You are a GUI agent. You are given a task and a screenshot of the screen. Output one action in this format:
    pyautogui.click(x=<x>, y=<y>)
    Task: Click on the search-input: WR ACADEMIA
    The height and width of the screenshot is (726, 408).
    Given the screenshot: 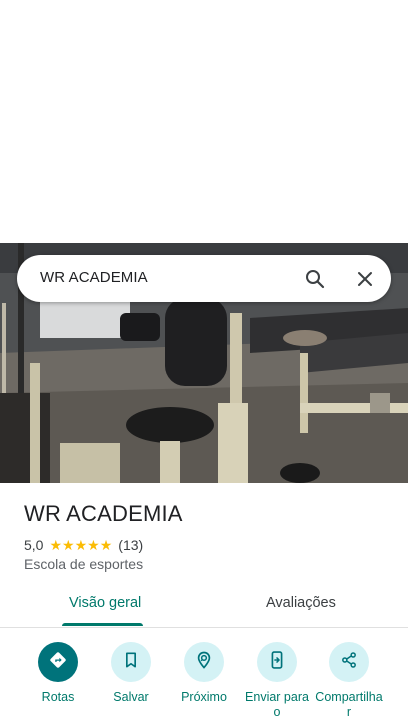 What is the action you would take?
    pyautogui.click(x=94, y=277)
    